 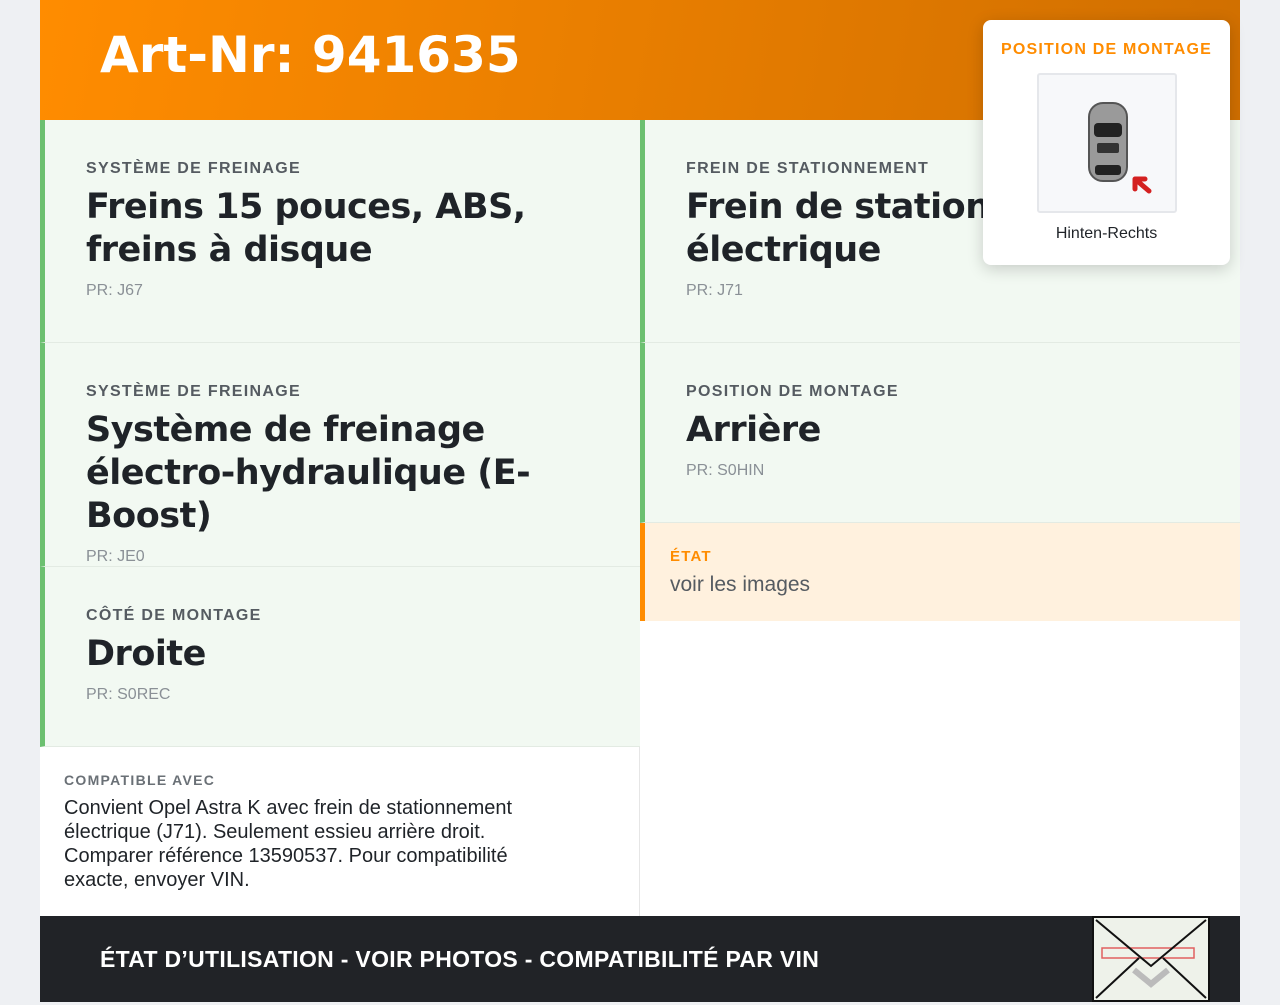 What do you see at coordinates (310, 55) in the screenshot?
I see `article-number: Art-Nr: 941635` at bounding box center [310, 55].